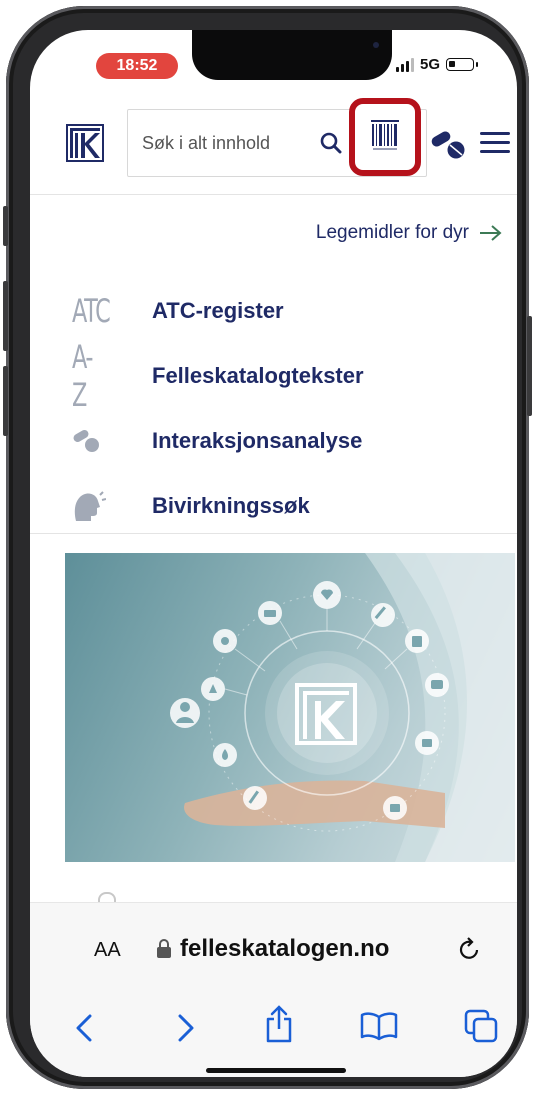 This screenshot has width=535, height=1095. What do you see at coordinates (284, 949) in the screenshot?
I see `url-text: felleskatalogen.no` at bounding box center [284, 949].